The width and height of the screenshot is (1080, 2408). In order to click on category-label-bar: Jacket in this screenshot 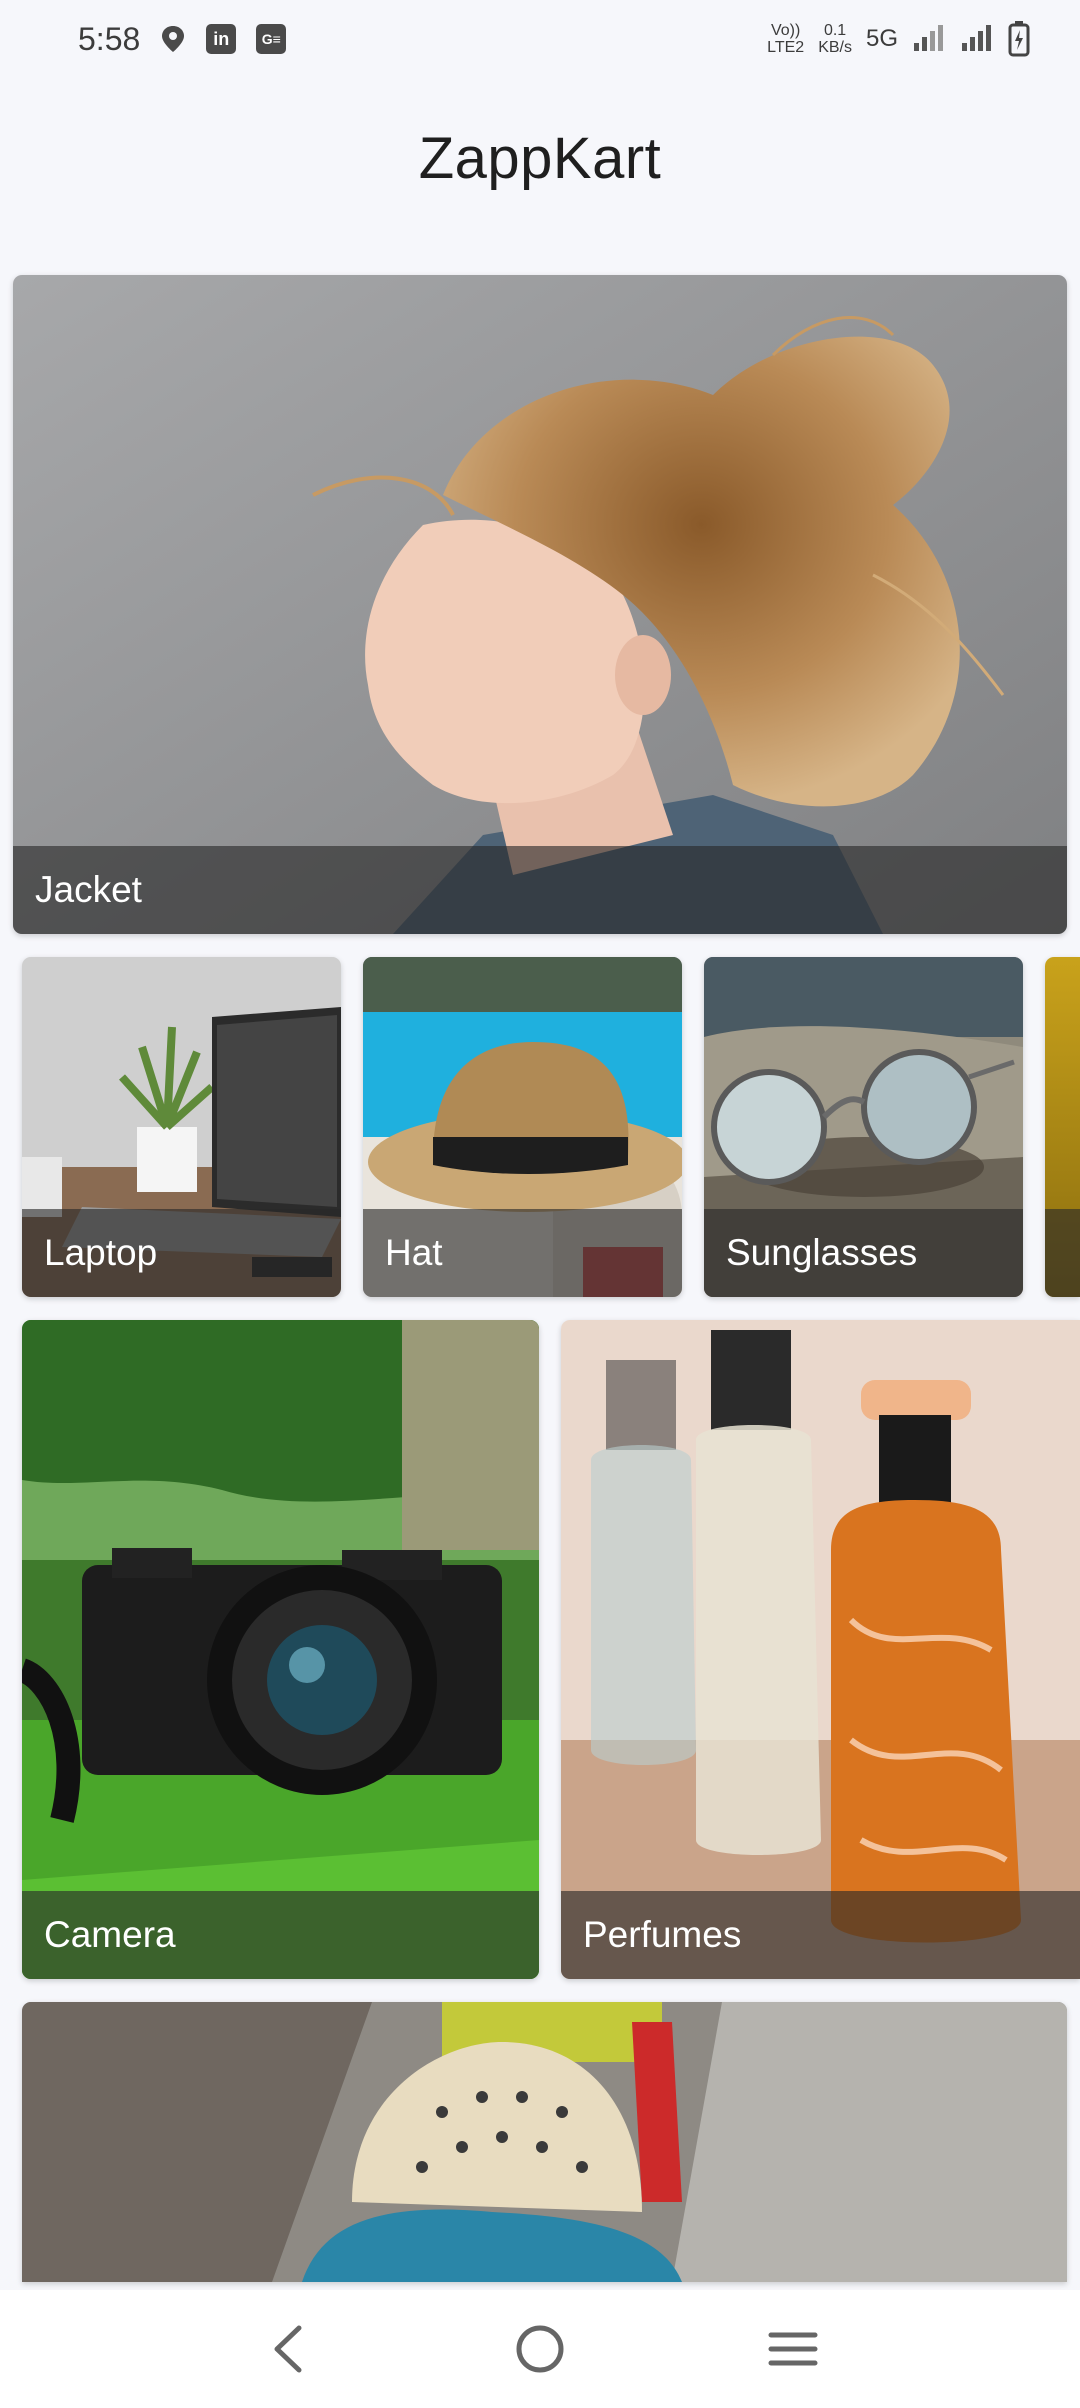, I will do `click(540, 890)`.